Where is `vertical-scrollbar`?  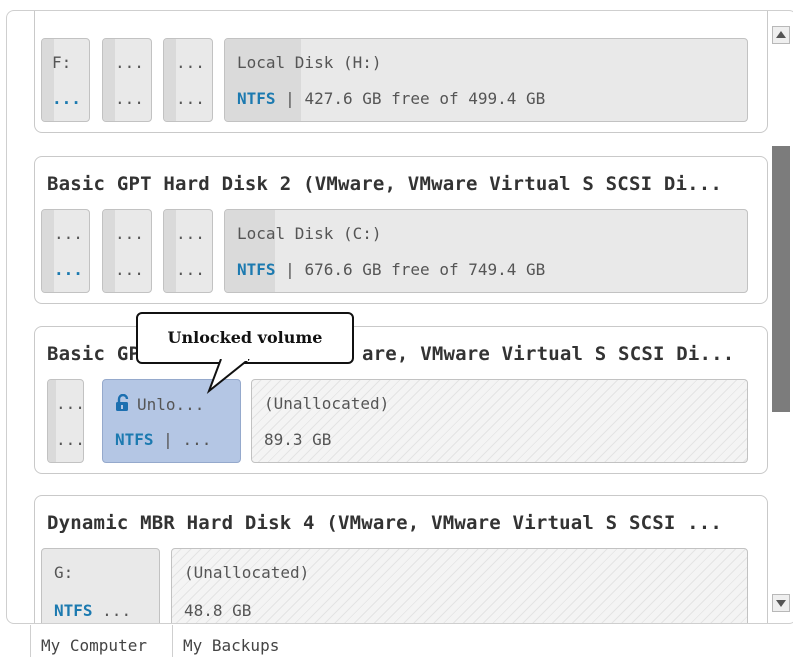
vertical-scrollbar is located at coordinates (779, 316).